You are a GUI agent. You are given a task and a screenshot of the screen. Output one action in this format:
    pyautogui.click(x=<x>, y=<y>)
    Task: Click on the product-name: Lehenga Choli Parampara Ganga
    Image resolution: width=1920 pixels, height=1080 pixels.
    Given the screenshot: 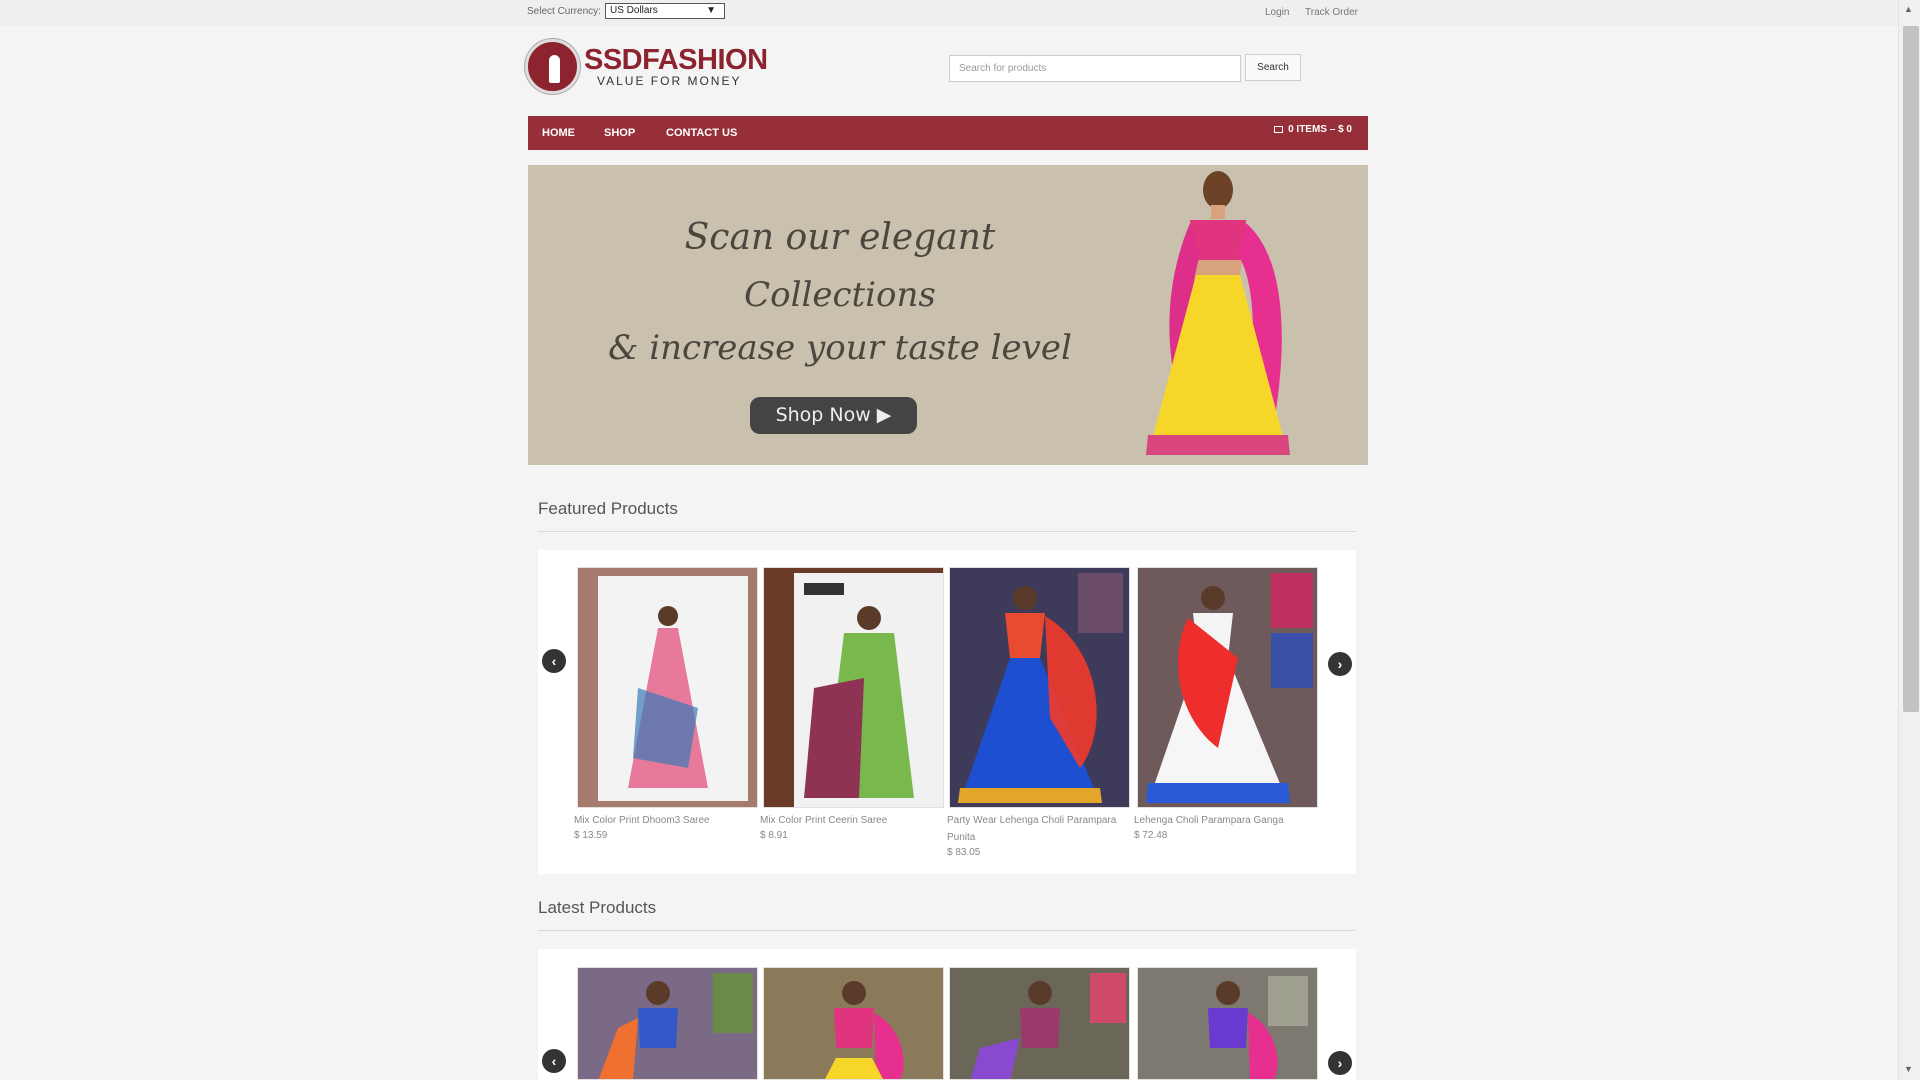 What is the action you would take?
    pyautogui.click(x=1225, y=820)
    